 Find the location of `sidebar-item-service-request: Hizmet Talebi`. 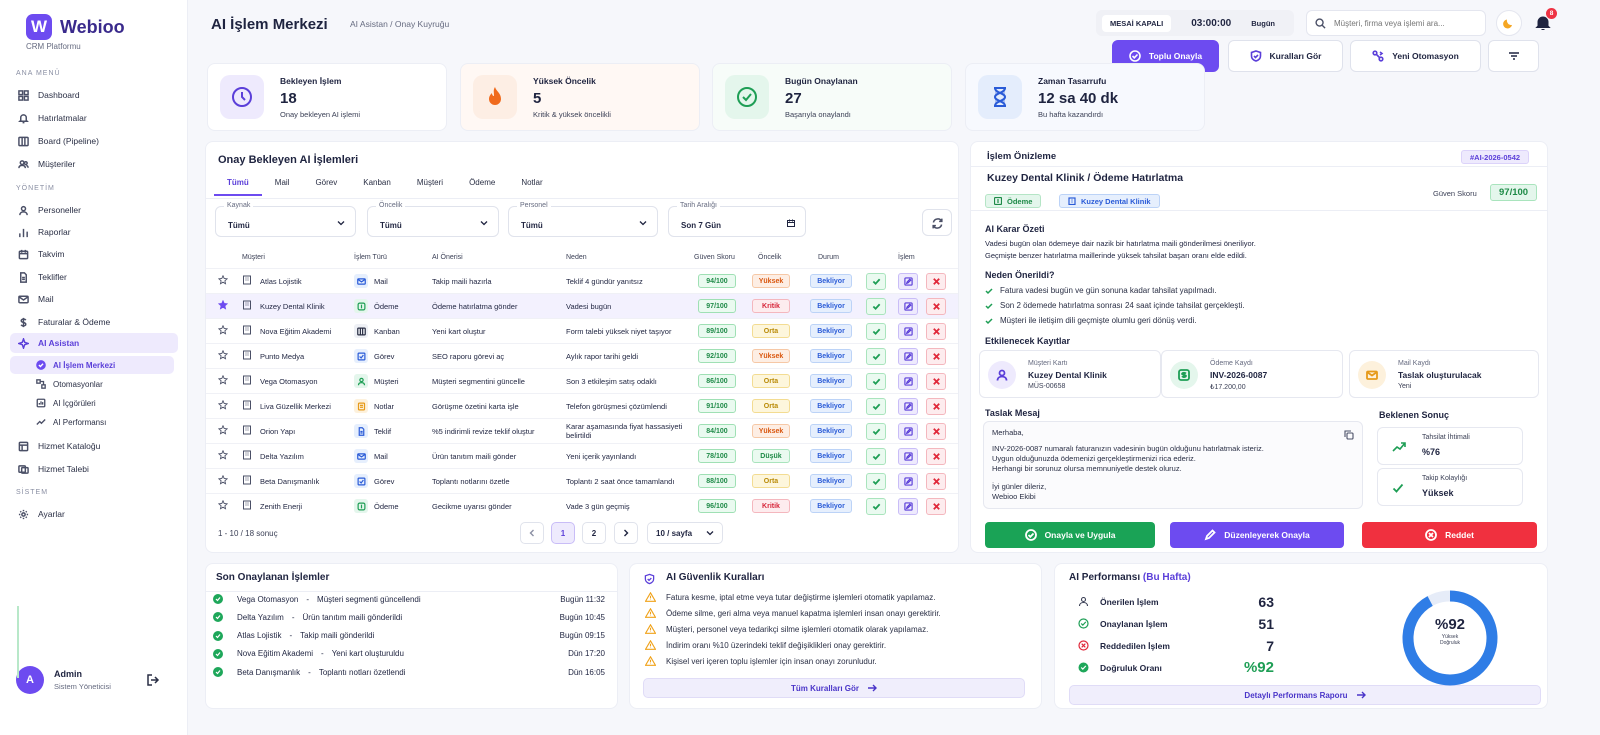

sidebar-item-service-request: Hizmet Talebi is located at coordinates (94, 469).